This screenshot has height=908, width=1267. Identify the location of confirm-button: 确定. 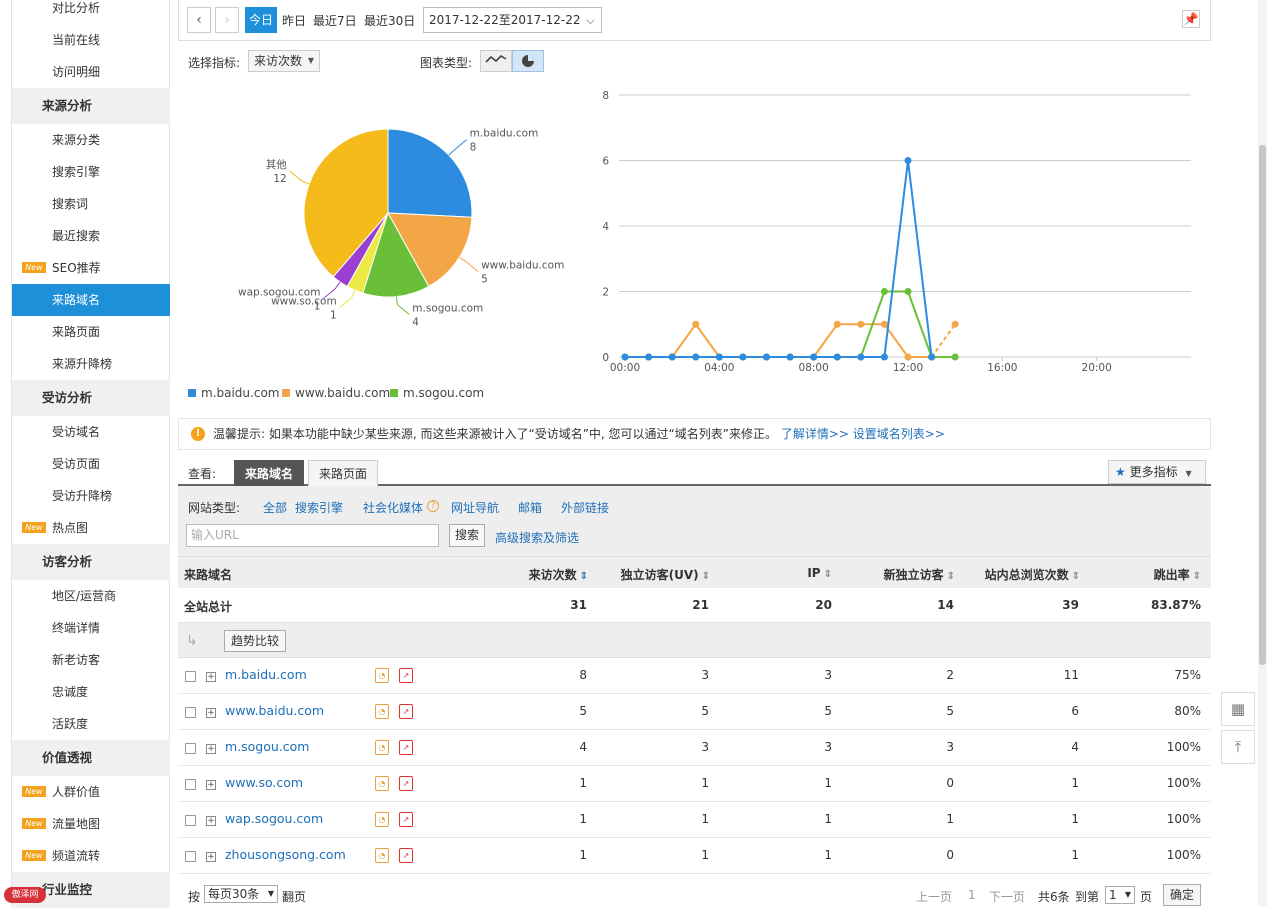
(1182, 895).